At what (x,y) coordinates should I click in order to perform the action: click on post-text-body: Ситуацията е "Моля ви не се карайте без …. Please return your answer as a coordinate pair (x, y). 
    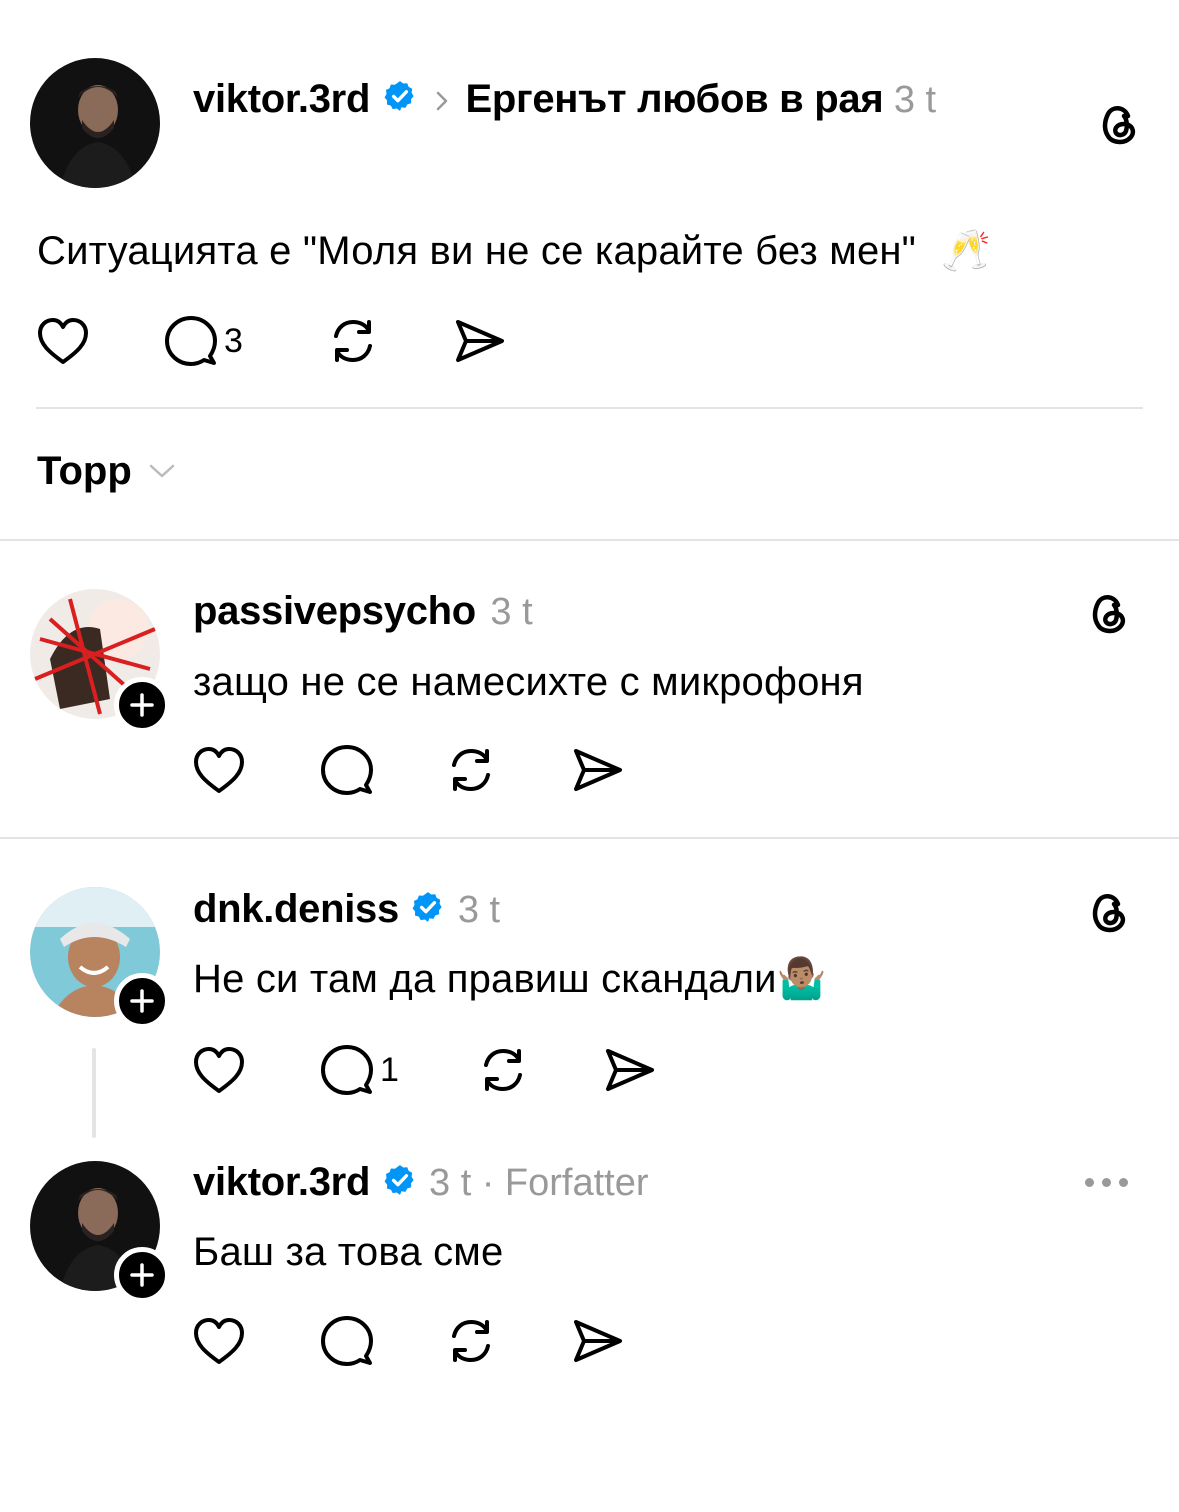
    Looking at the image, I should click on (477, 251).